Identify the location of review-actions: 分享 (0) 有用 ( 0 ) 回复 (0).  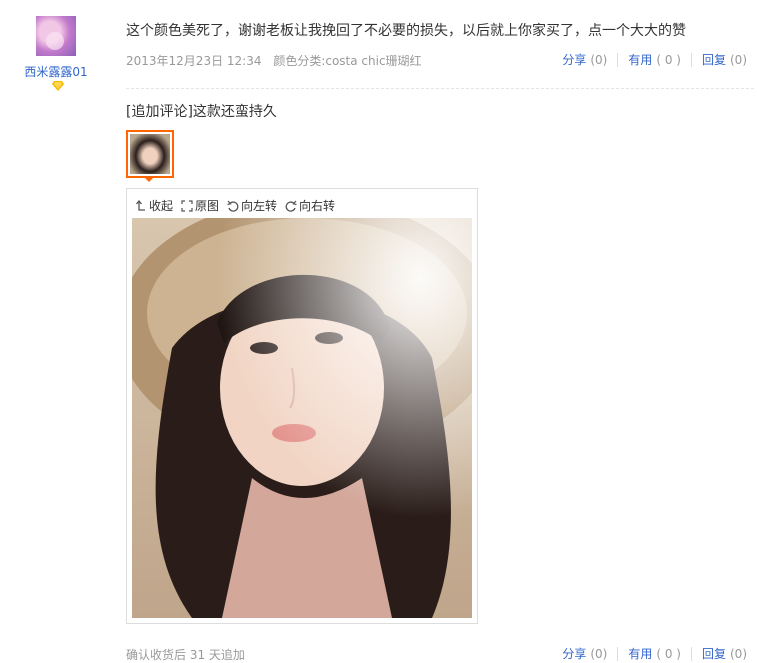
(654, 59).